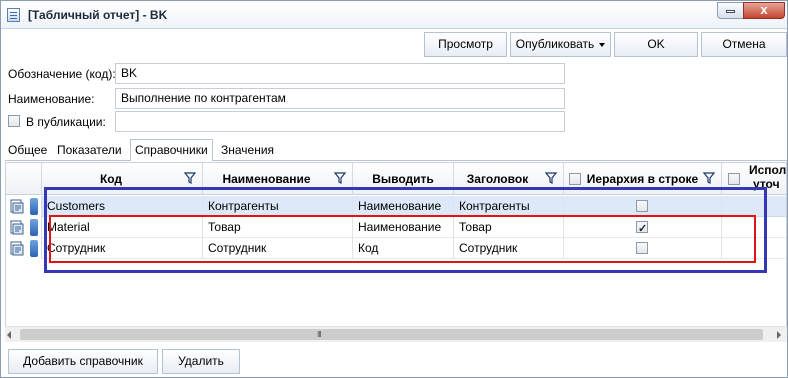  I want to click on cell-name: Товар, so click(278, 227).